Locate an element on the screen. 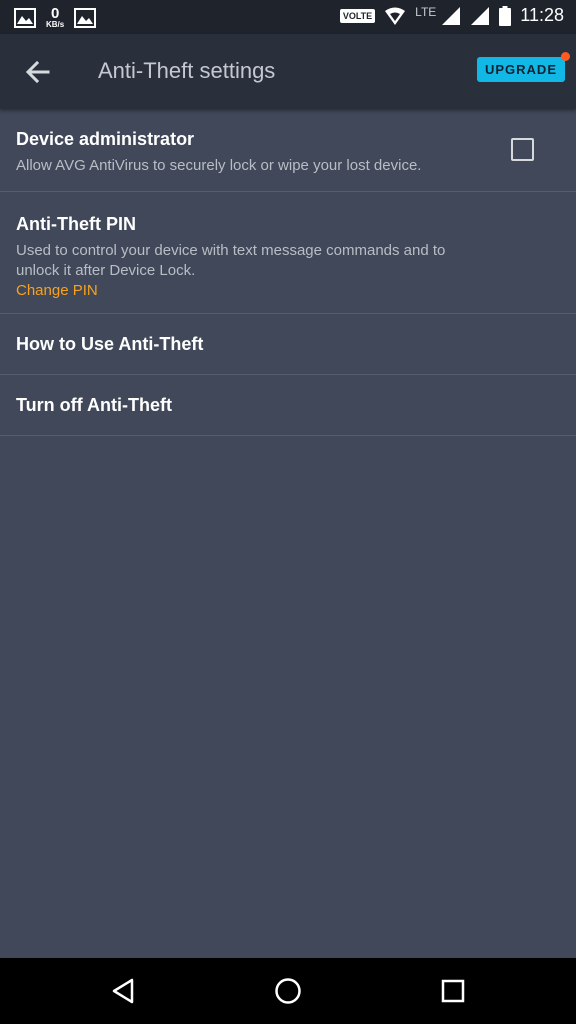 The height and width of the screenshot is (1024, 576). status-right: VOLTE LTE 11:28 is located at coordinates (451, 15).